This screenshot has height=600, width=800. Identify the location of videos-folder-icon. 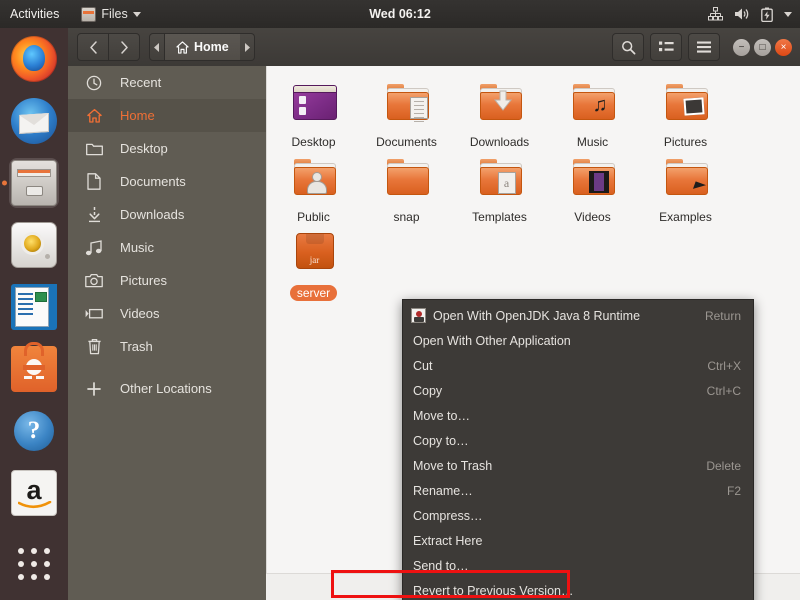
(593, 180).